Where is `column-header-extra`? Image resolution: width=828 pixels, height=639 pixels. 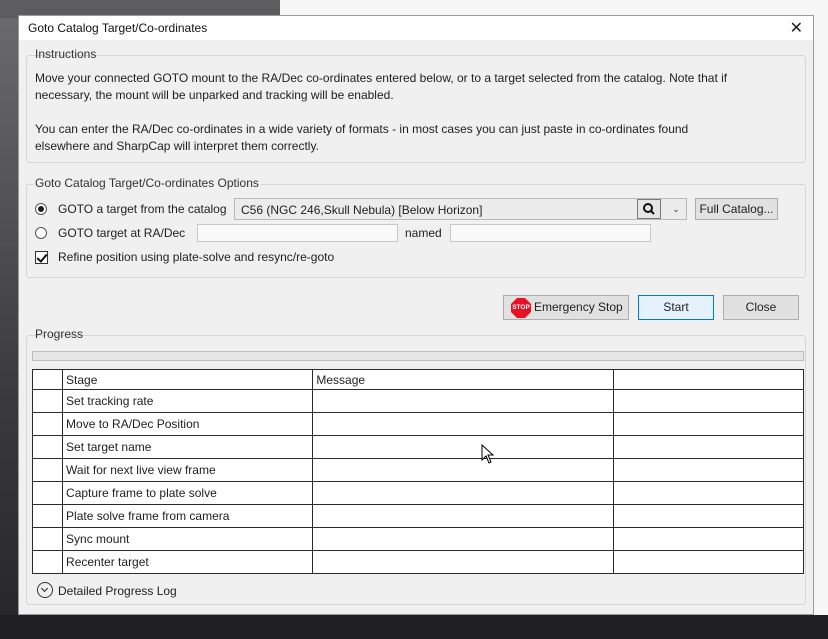 column-header-extra is located at coordinates (708, 379).